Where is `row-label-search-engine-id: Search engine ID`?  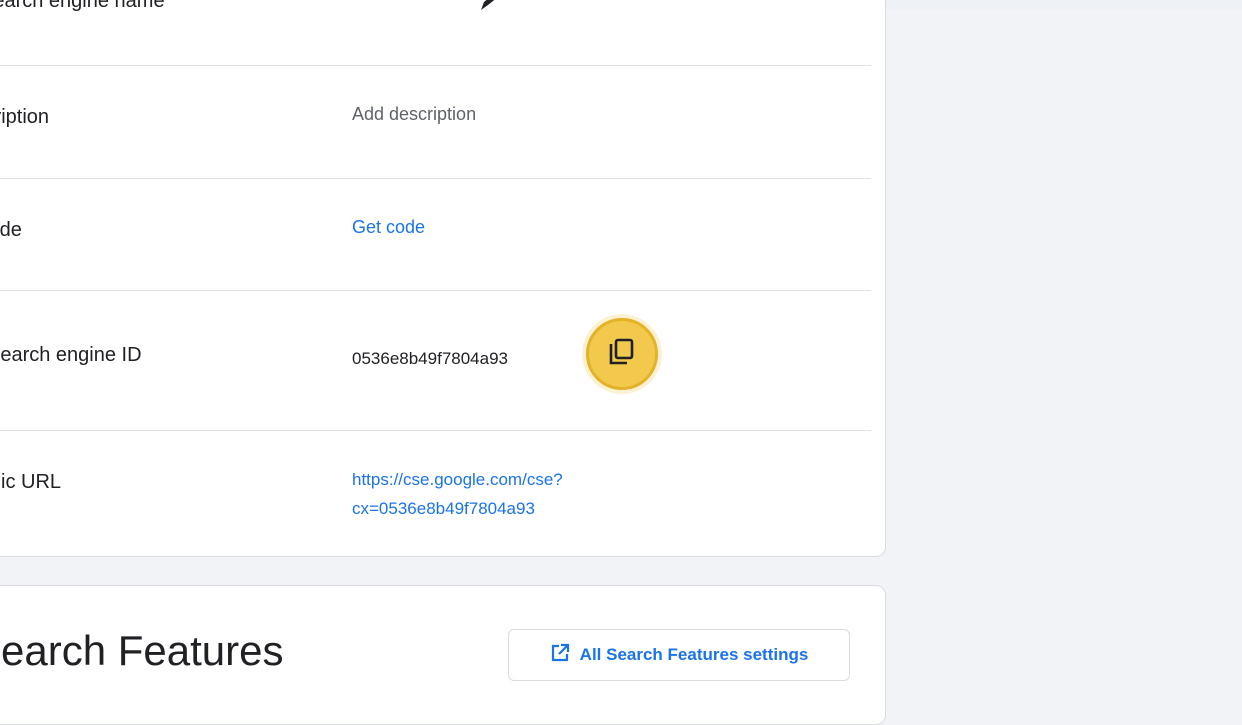
row-label-search-engine-id: Search engine ID is located at coordinates (71, 355).